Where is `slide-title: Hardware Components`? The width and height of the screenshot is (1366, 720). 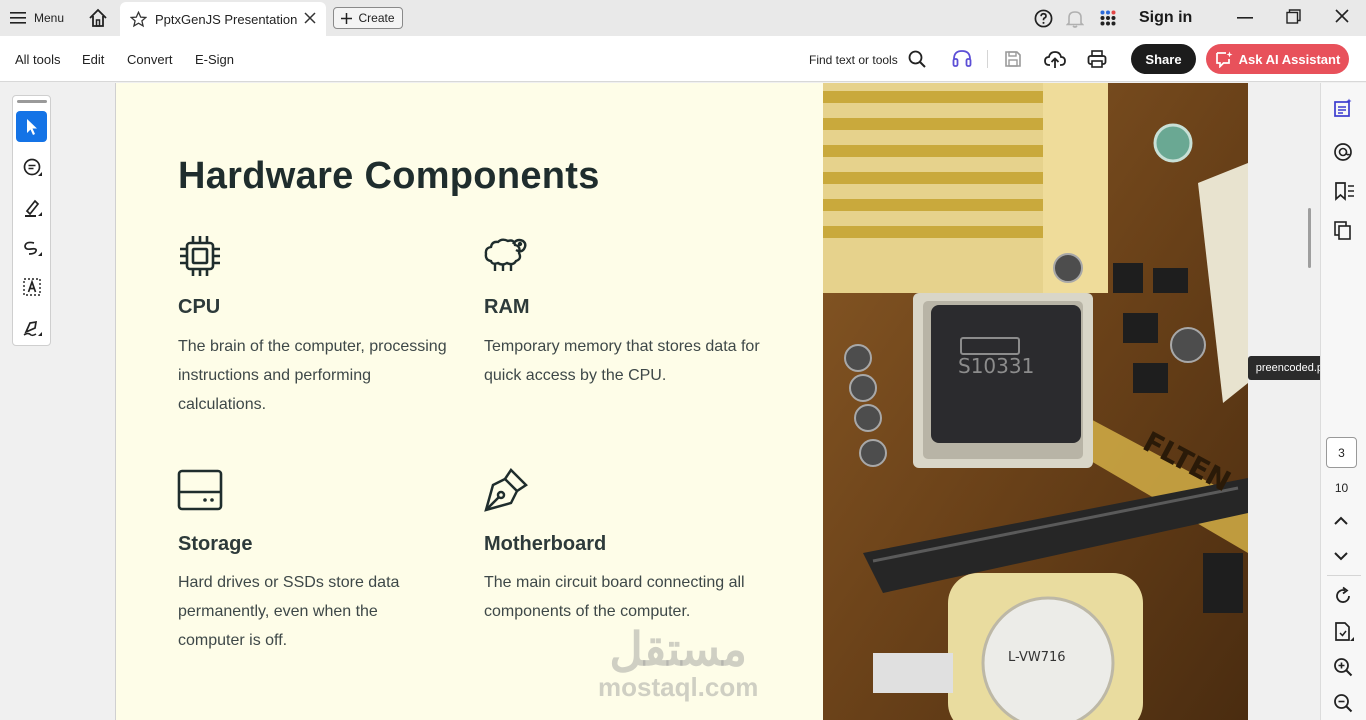
slide-title: Hardware Components is located at coordinates (389, 176).